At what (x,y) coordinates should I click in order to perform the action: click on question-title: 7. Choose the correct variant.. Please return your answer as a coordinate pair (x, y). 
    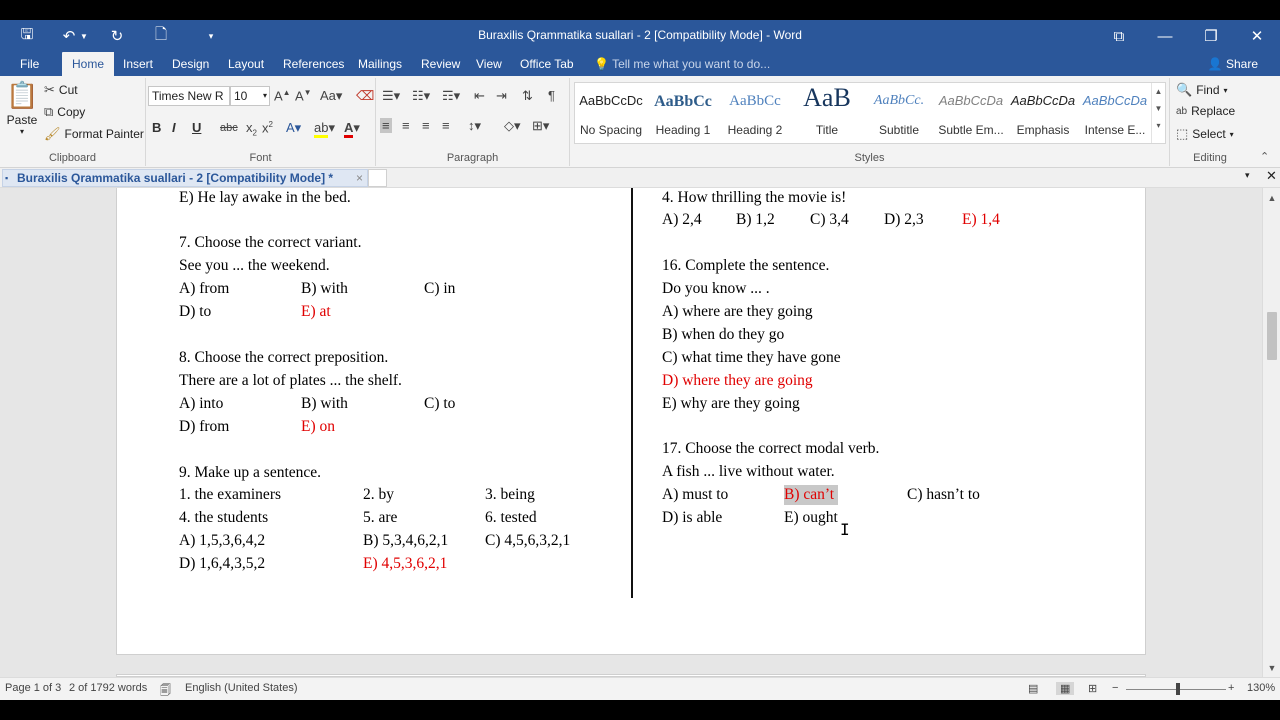
    Looking at the image, I should click on (270, 242).